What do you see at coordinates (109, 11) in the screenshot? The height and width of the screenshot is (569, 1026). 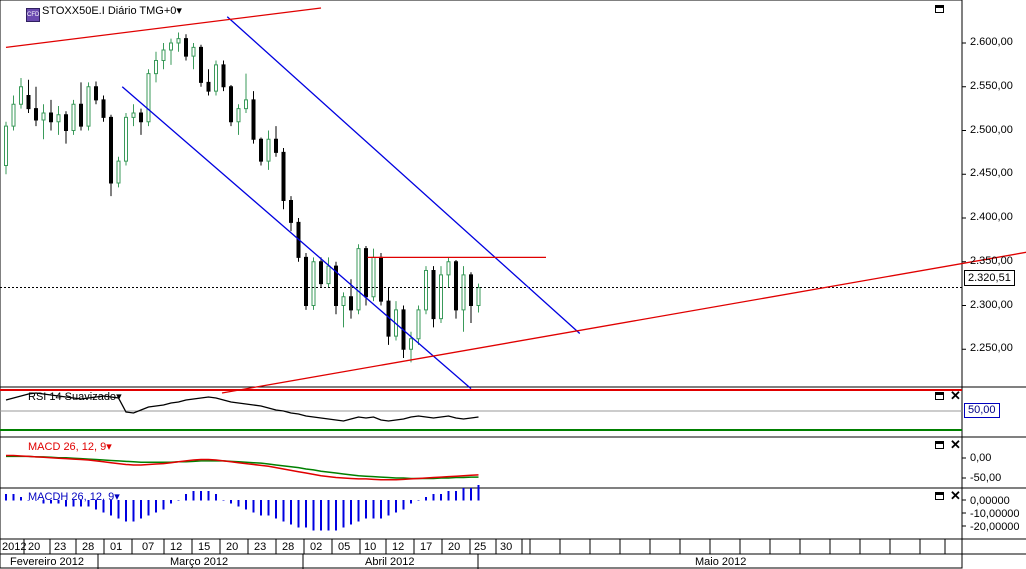 I see `instrument-title: STOXX50E.I Diário TMG+0` at bounding box center [109, 11].